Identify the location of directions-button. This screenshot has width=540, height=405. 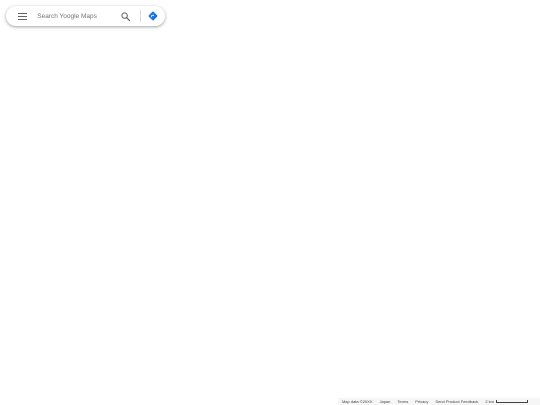
(153, 16).